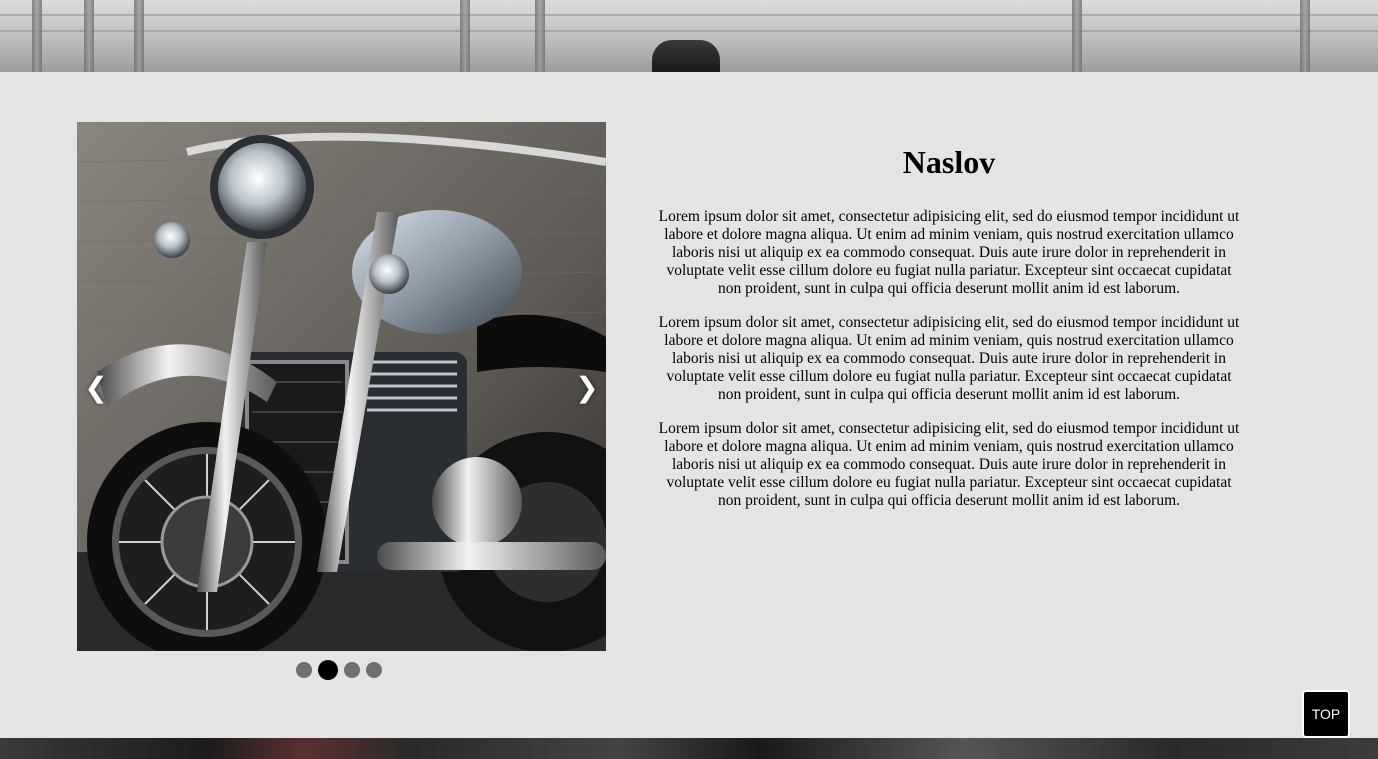 This screenshot has height=759, width=1378. Describe the element at coordinates (689, 36) in the screenshot. I see `background-photo-top` at that location.